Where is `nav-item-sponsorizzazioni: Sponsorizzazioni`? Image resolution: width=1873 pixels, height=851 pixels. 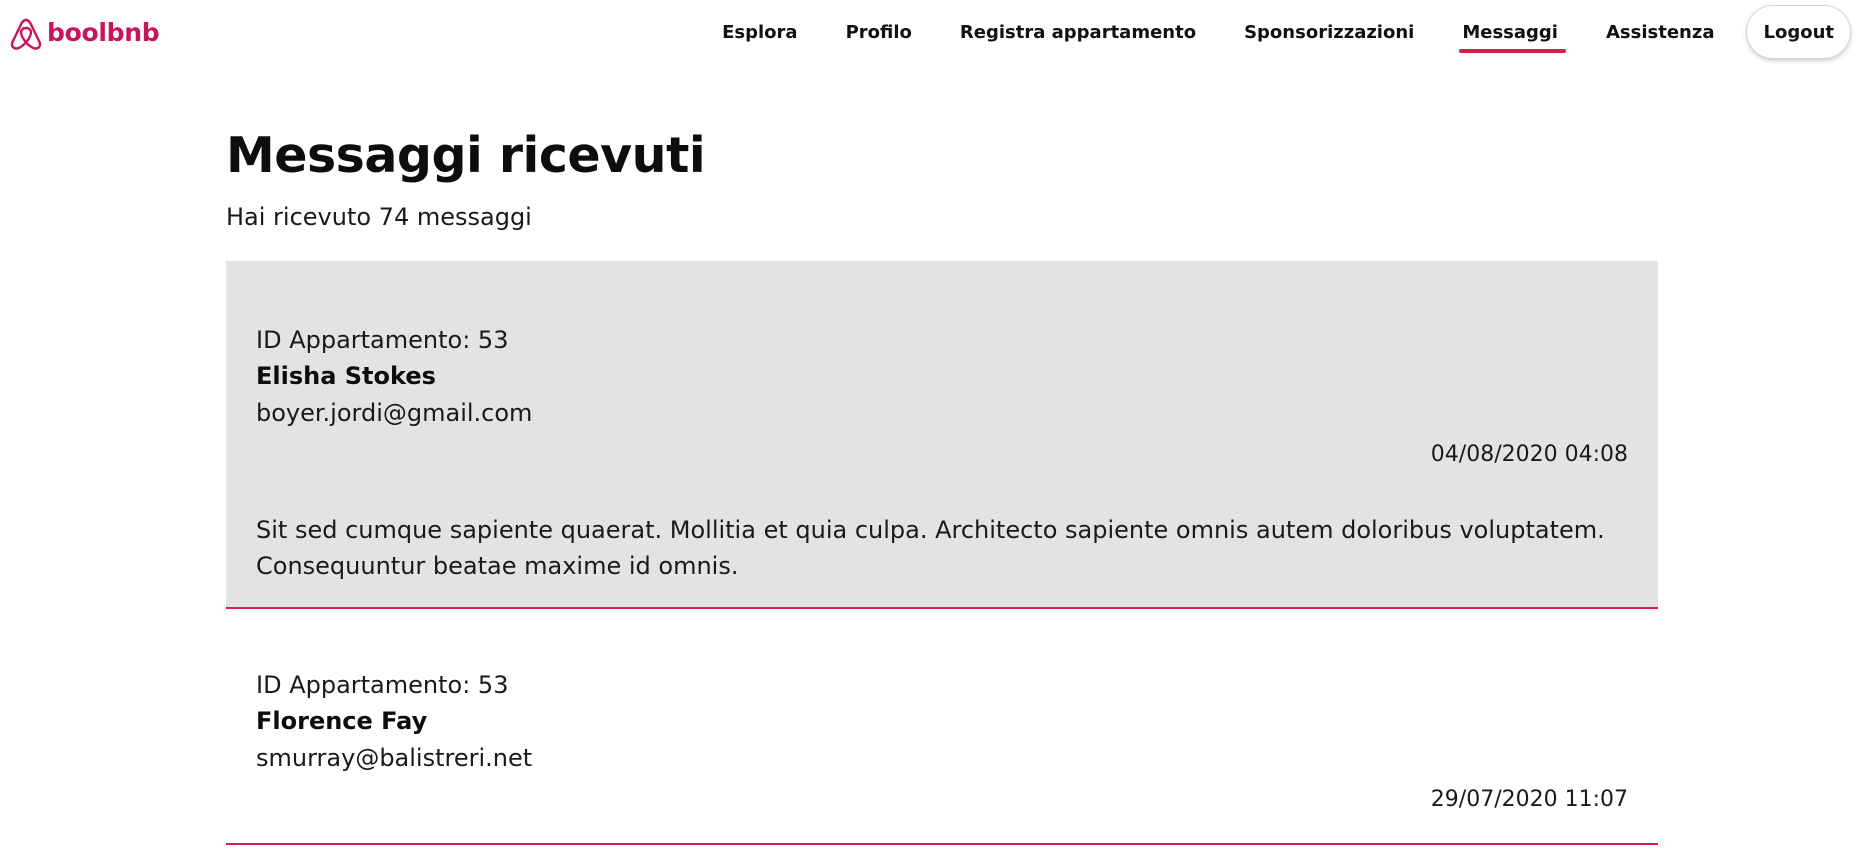 nav-item-sponsorizzazioni: Sponsorizzazioni is located at coordinates (1329, 32).